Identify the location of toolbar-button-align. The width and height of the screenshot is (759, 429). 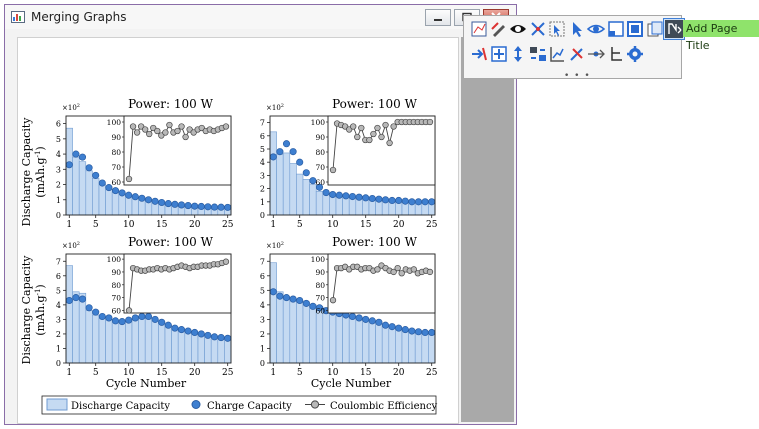
(557, 54).